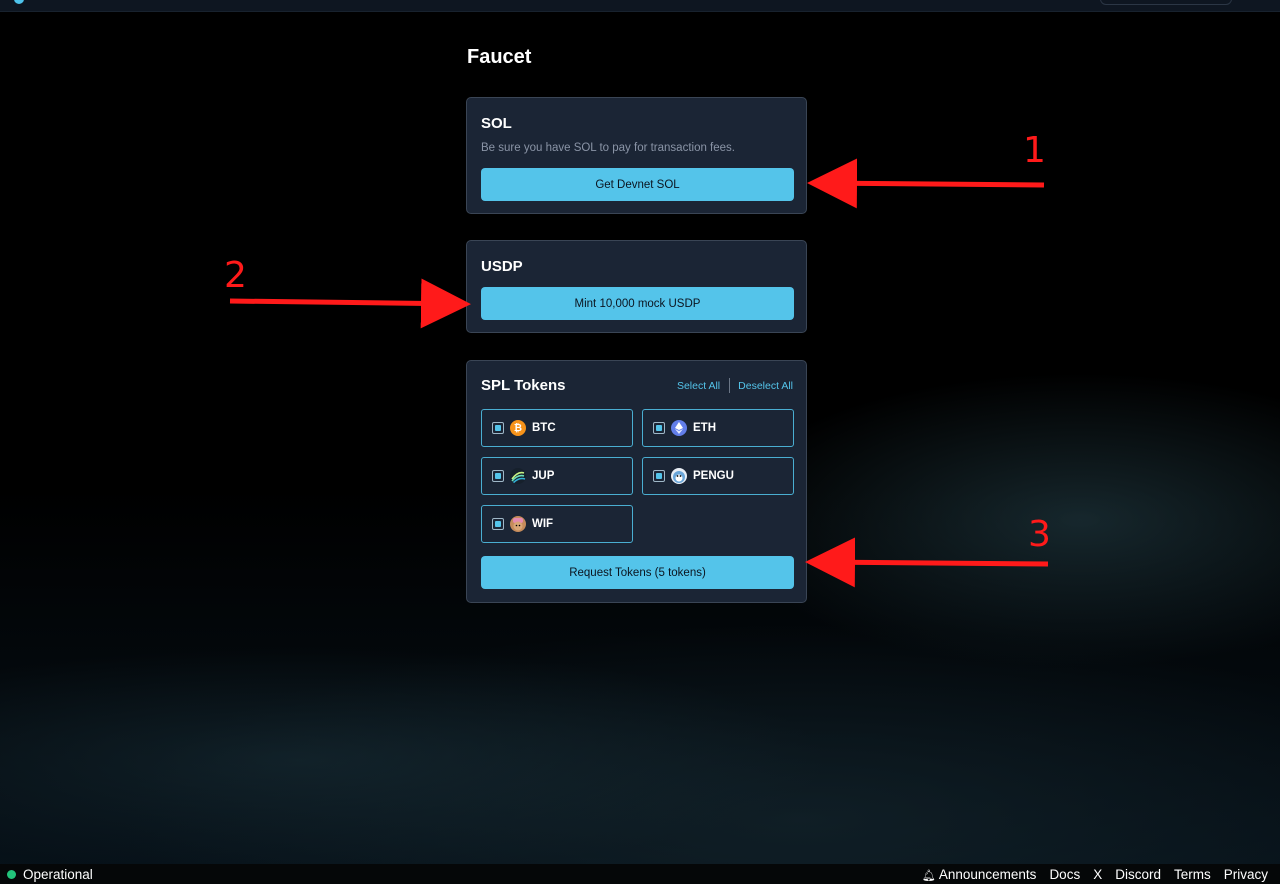  I want to click on annotation-number-3: 3, so click(1039, 534).